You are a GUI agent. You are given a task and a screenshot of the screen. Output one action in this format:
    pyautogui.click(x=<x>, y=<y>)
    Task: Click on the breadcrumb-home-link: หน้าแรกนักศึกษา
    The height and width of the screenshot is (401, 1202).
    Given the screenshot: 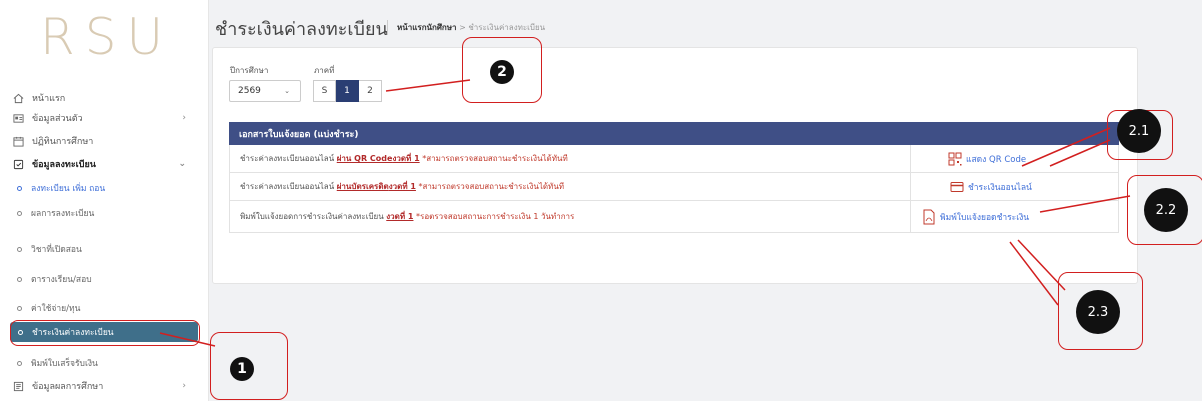 What is the action you would take?
    pyautogui.click(x=427, y=27)
    